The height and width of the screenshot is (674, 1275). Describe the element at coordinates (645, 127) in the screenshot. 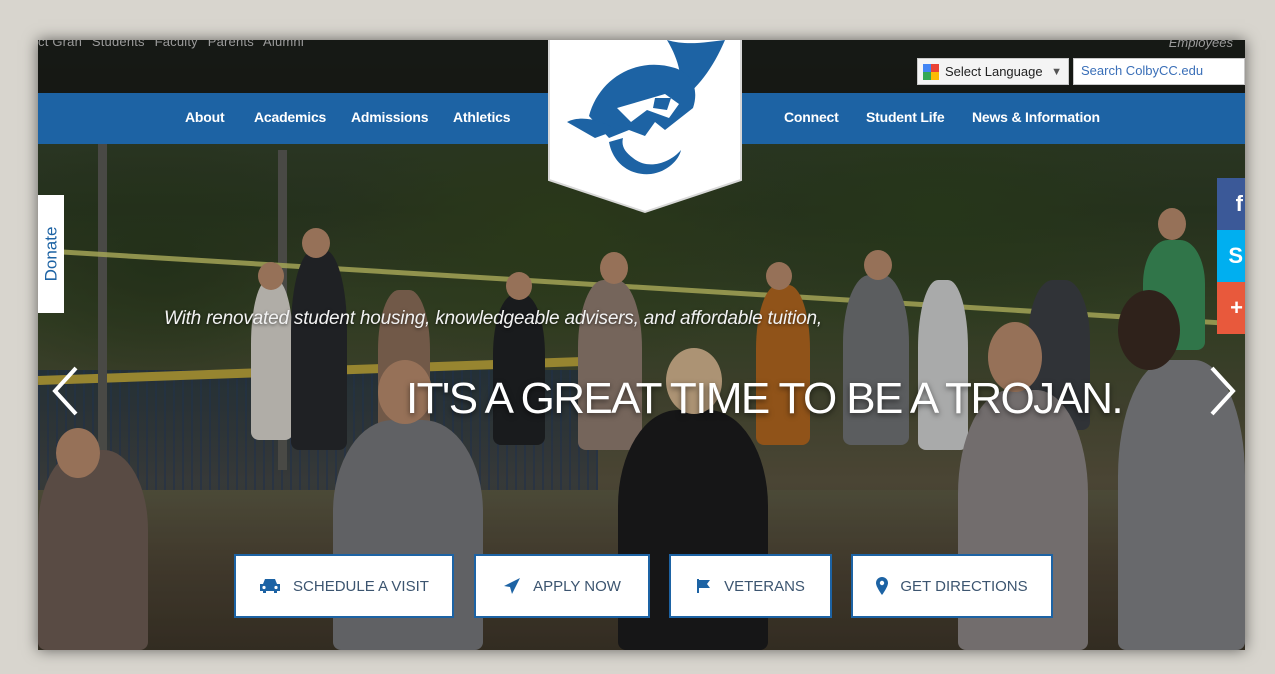

I see `trojan-helmet-logo` at that location.